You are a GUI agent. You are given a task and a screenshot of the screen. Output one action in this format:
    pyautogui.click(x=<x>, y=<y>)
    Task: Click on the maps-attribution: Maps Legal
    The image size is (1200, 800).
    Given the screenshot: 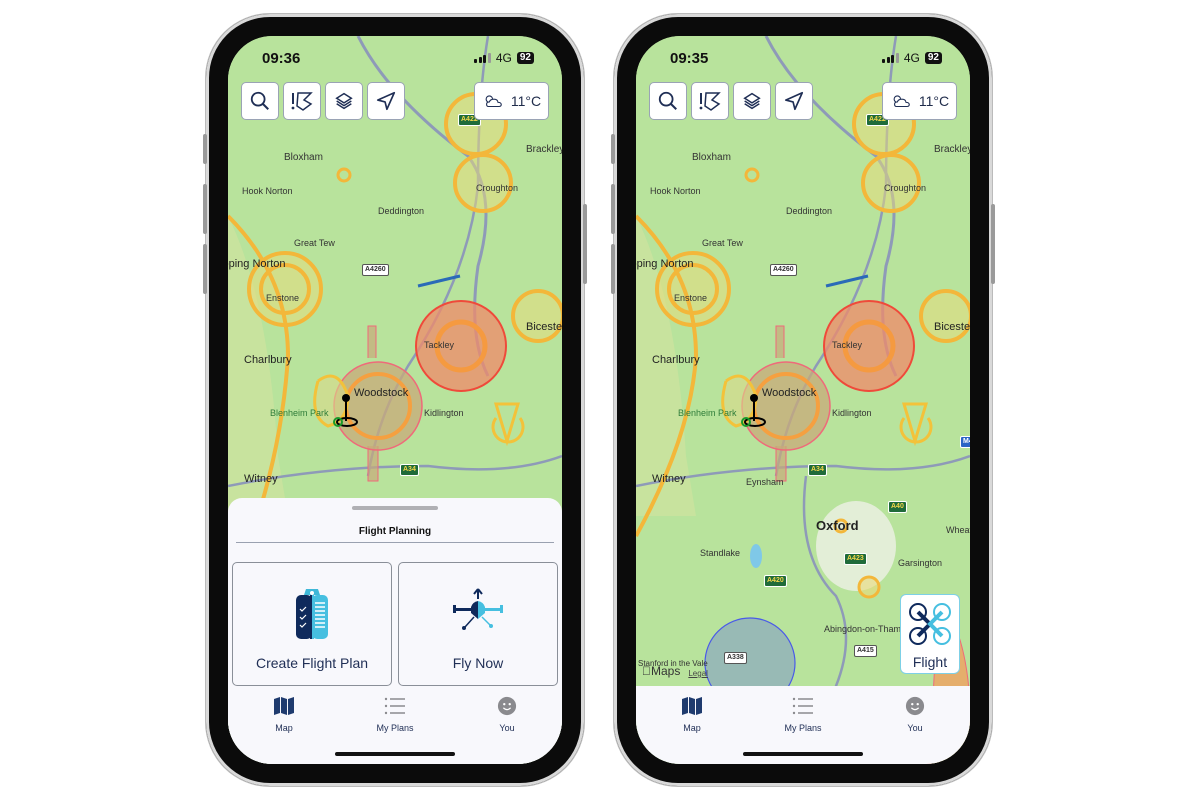 What is the action you would take?
    pyautogui.click(x=675, y=671)
    